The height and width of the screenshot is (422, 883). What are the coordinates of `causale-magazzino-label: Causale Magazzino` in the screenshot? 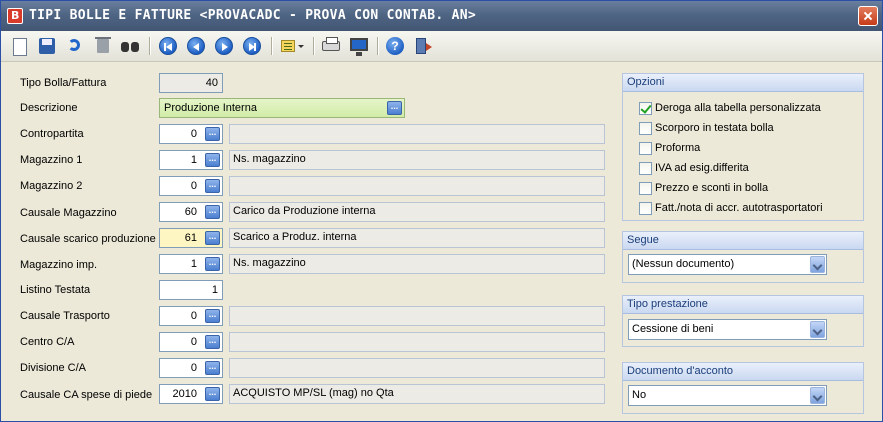 It's located at (68, 213).